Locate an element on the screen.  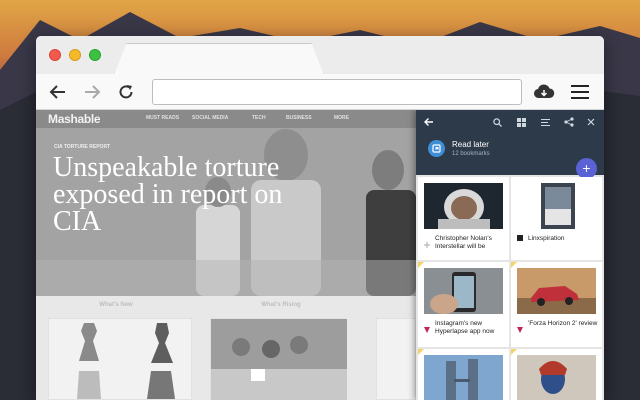
generic-icon is located at coordinates (427, 241).